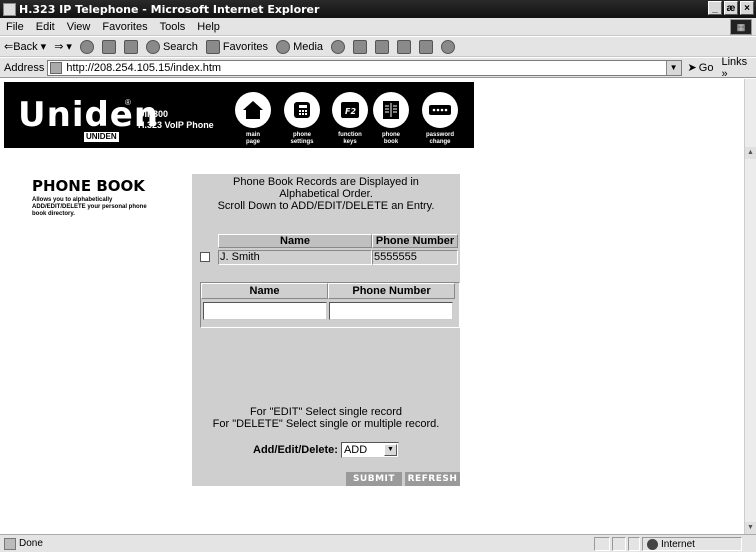  What do you see at coordinates (252, 135) in the screenshot?
I see `nav-label-line: main` at bounding box center [252, 135].